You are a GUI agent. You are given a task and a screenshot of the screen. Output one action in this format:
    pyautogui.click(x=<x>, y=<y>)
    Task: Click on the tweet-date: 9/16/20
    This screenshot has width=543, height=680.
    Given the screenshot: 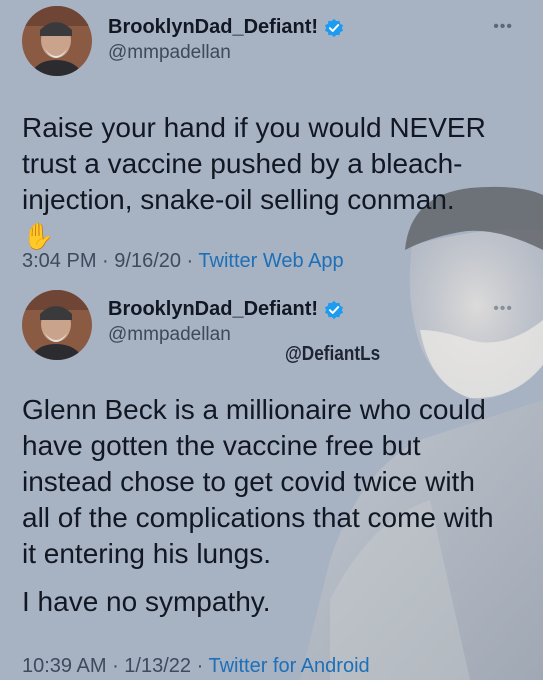 What is the action you would take?
    pyautogui.click(x=147, y=261)
    